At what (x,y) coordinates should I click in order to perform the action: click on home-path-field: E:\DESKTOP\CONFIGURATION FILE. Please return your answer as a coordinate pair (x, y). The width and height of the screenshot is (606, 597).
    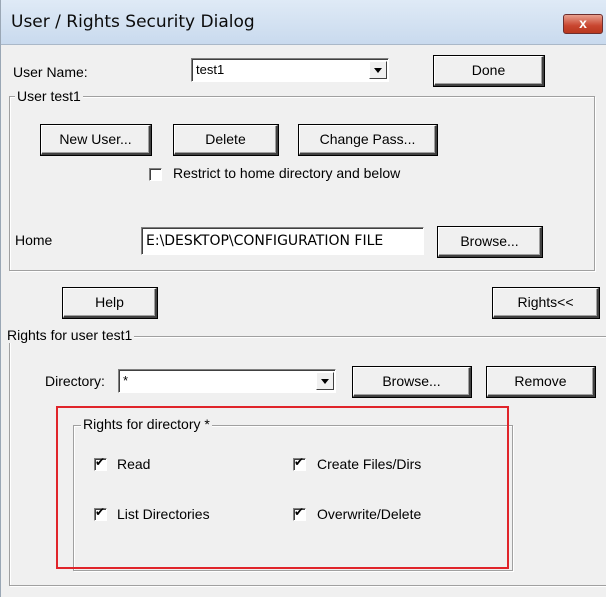
    Looking at the image, I should click on (282, 241).